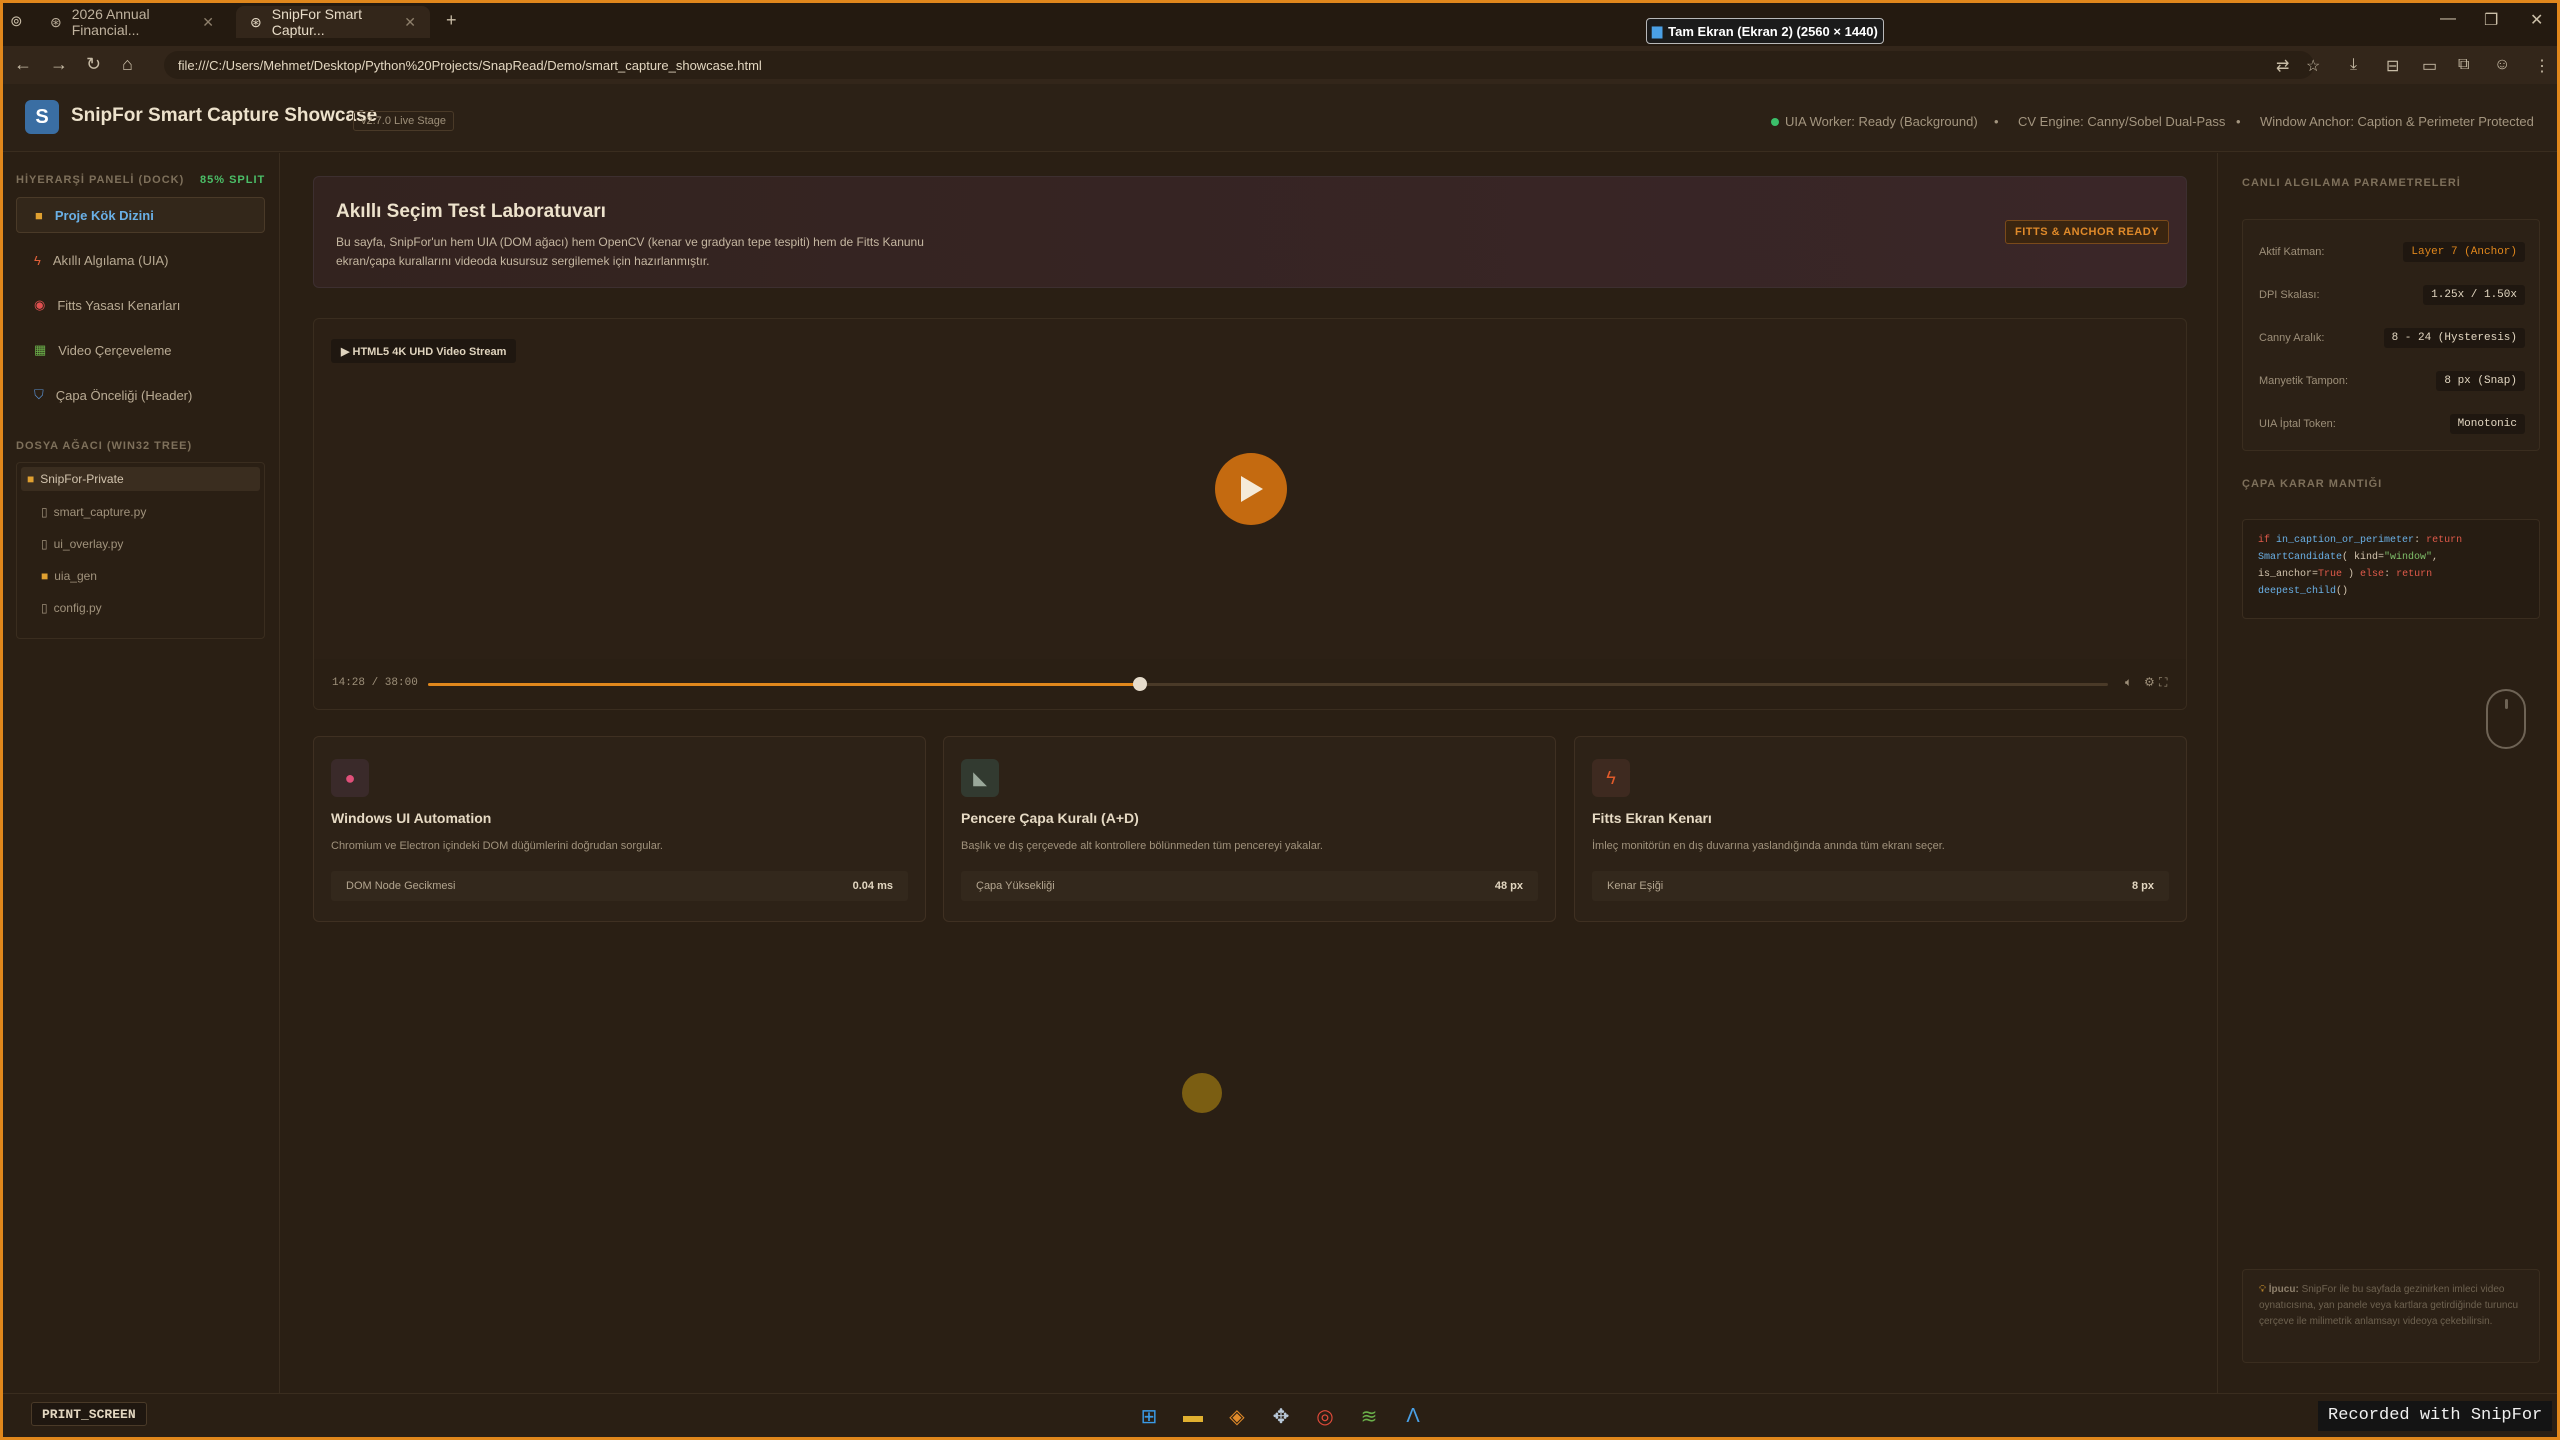 The image size is (2560, 1440). What do you see at coordinates (1508, 886) in the screenshot?
I see `metric-value: 48 px` at bounding box center [1508, 886].